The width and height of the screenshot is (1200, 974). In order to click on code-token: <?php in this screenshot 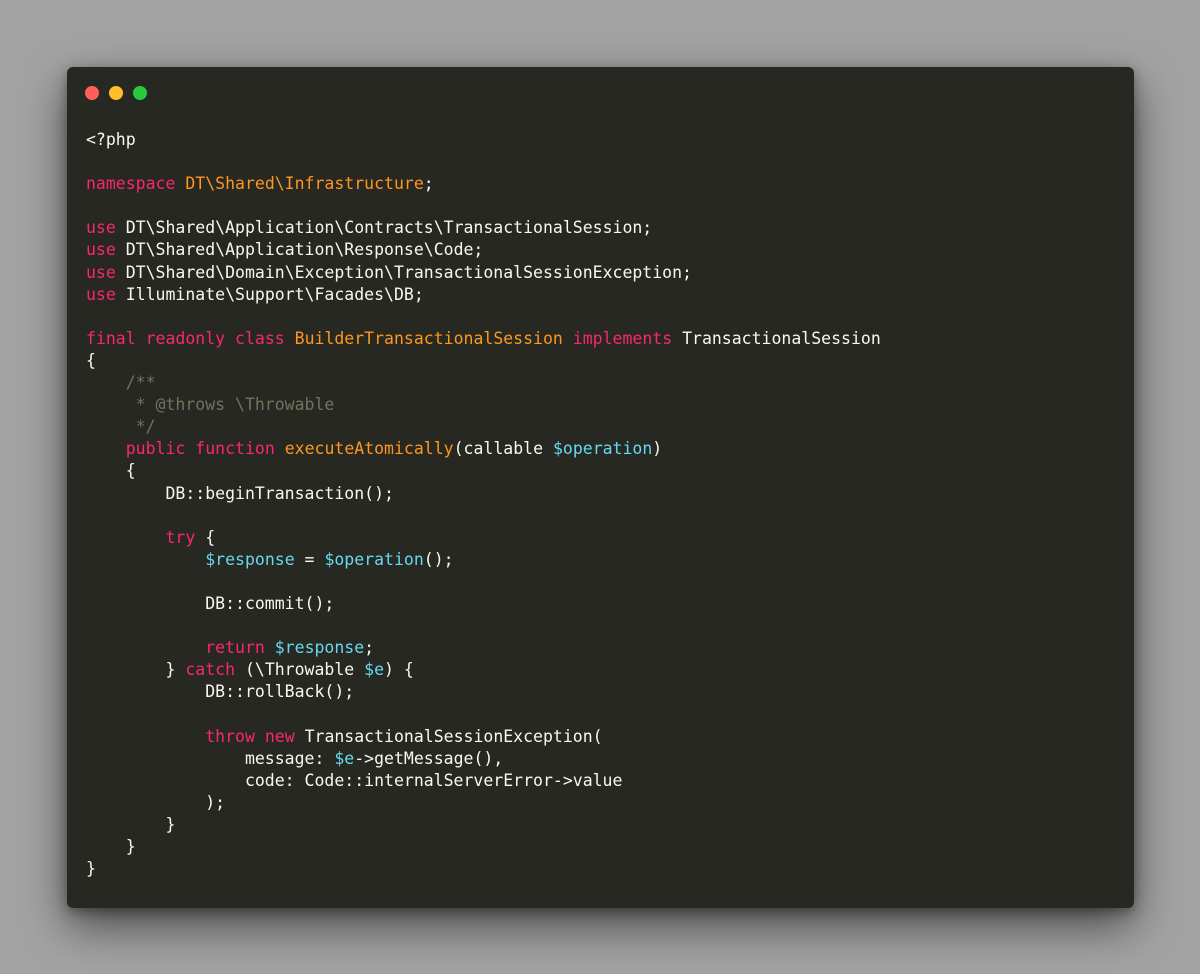, I will do `click(111, 139)`.